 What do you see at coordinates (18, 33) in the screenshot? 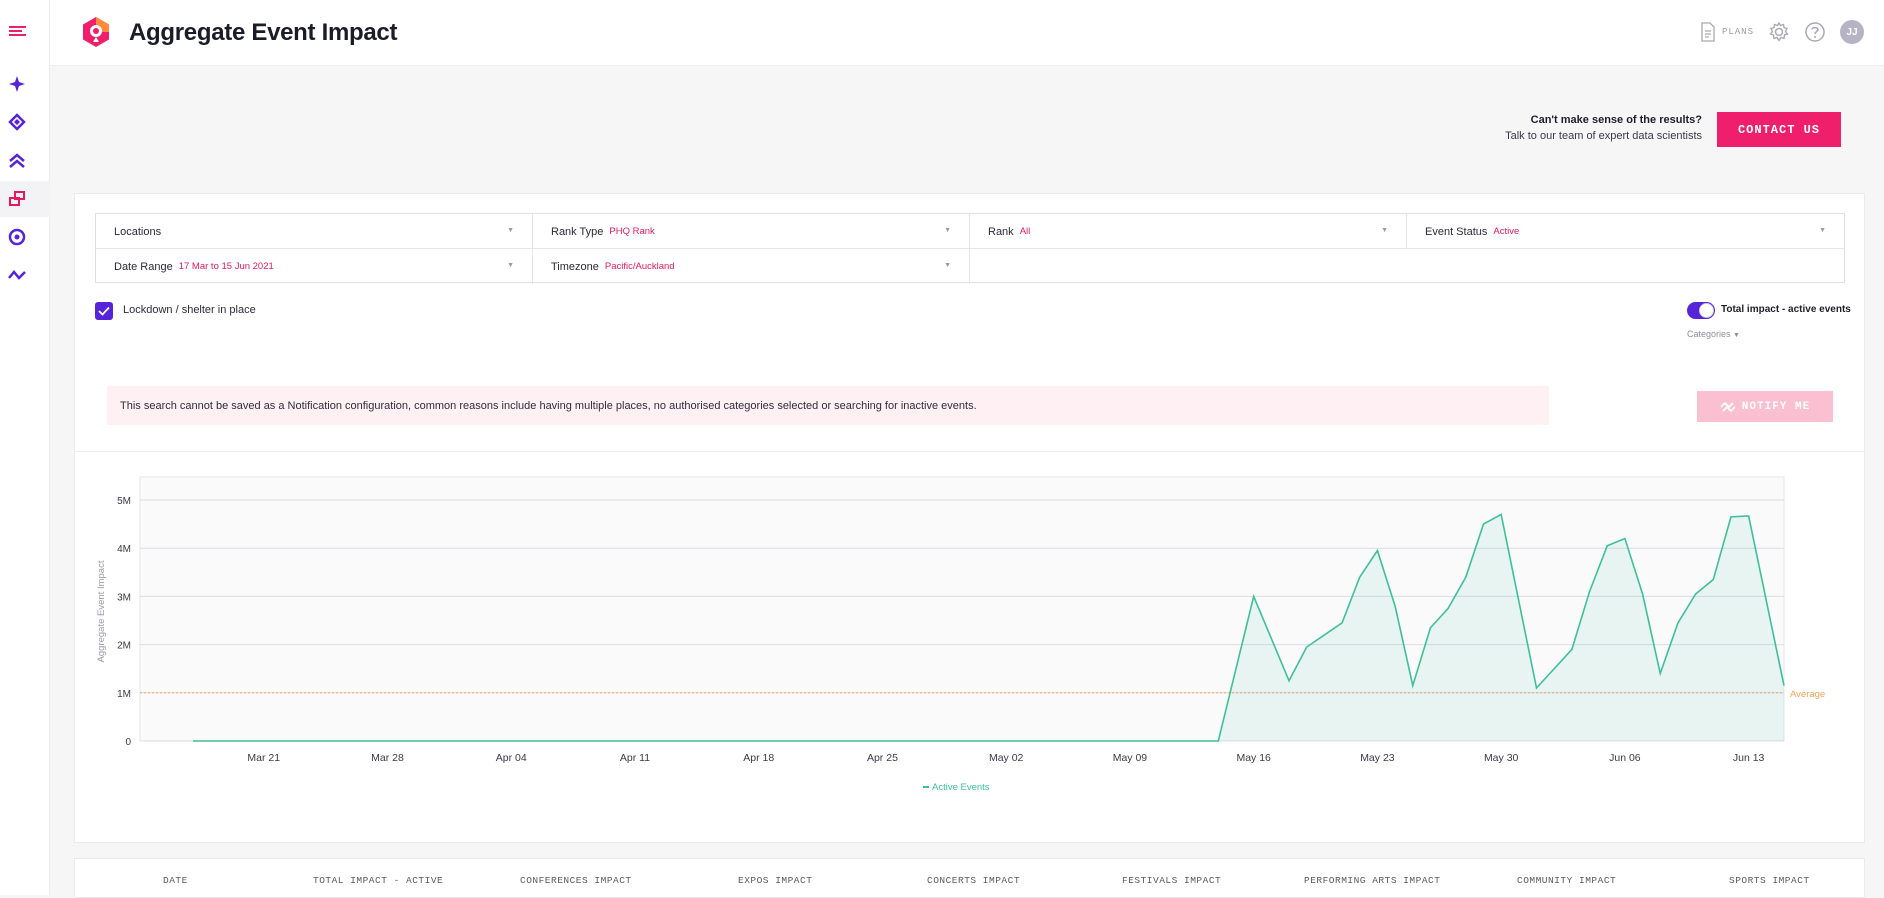
I see `menu-icon` at bounding box center [18, 33].